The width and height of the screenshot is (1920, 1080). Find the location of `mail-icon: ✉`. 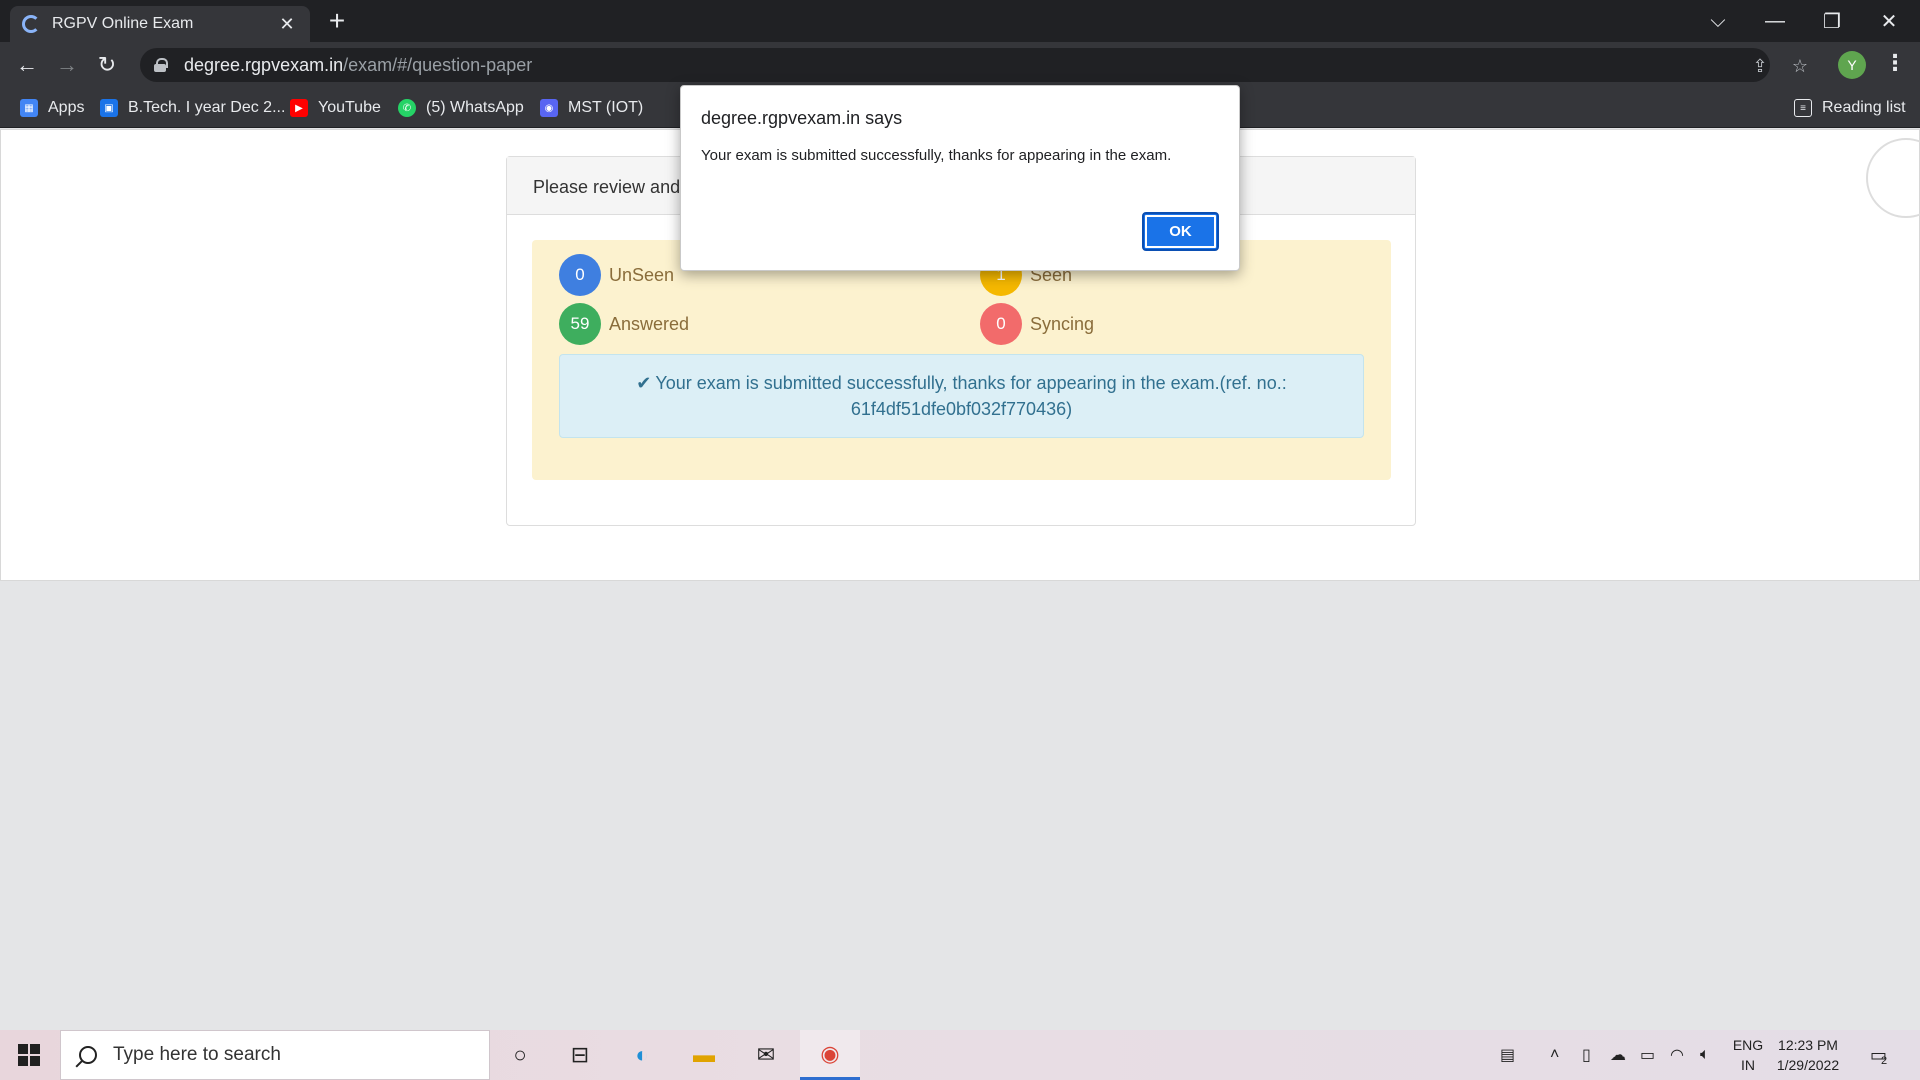

mail-icon: ✉ is located at coordinates (766, 1055).